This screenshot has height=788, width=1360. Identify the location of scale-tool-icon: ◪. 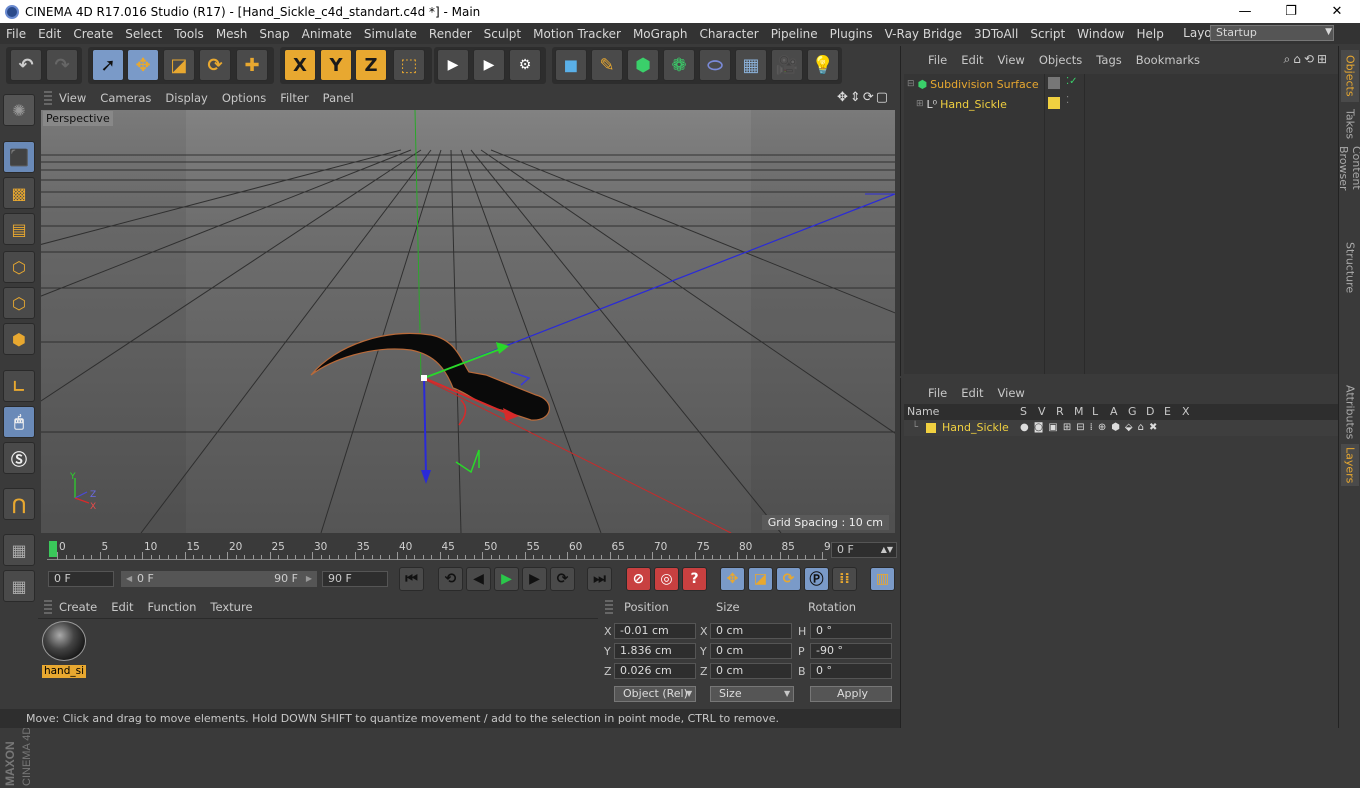
(179, 65).